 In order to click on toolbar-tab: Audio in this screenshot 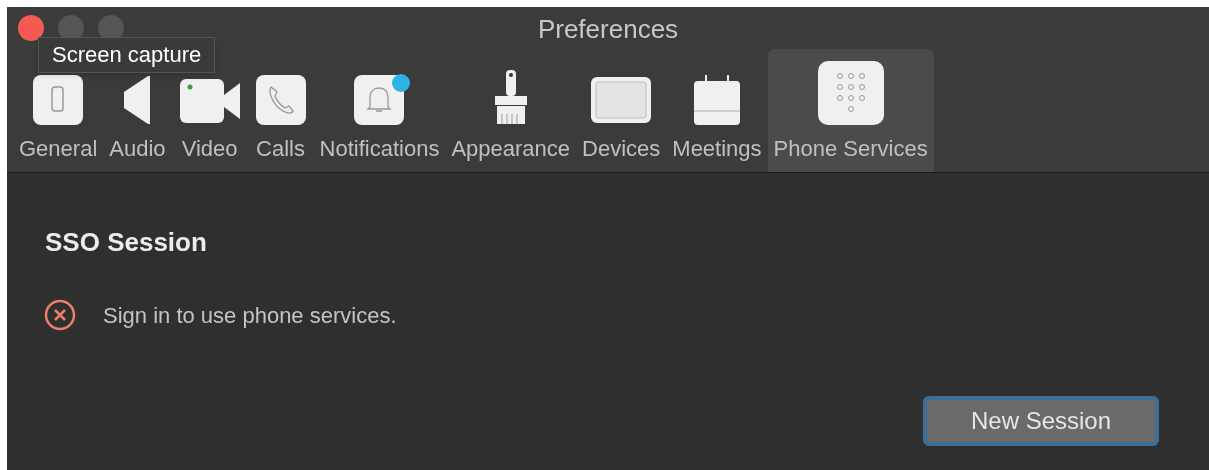, I will do `click(137, 122)`.